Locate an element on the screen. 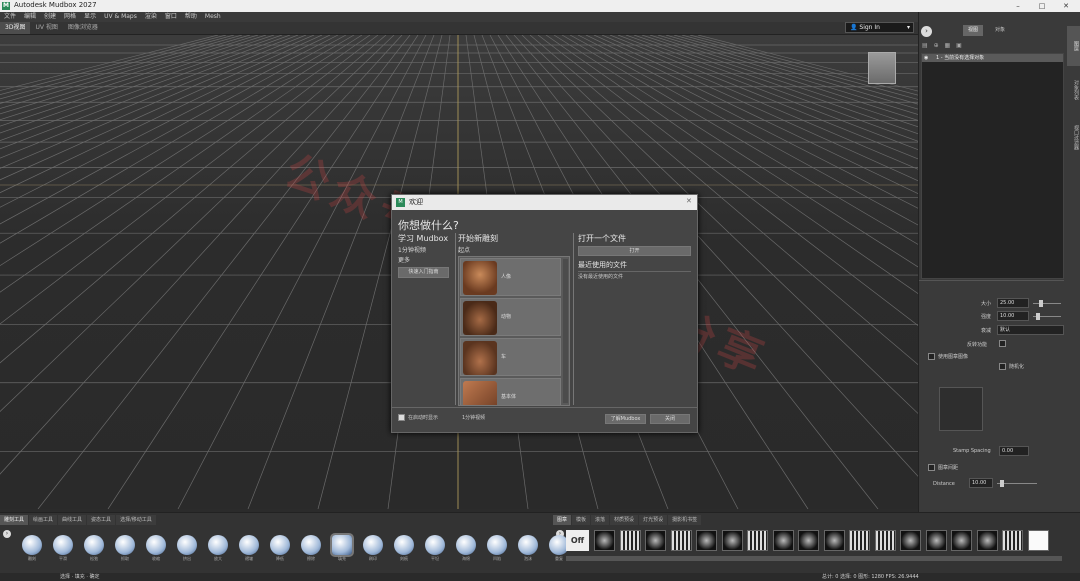 The image size is (1080, 581). randomize-checkbox is located at coordinates (1002, 366).